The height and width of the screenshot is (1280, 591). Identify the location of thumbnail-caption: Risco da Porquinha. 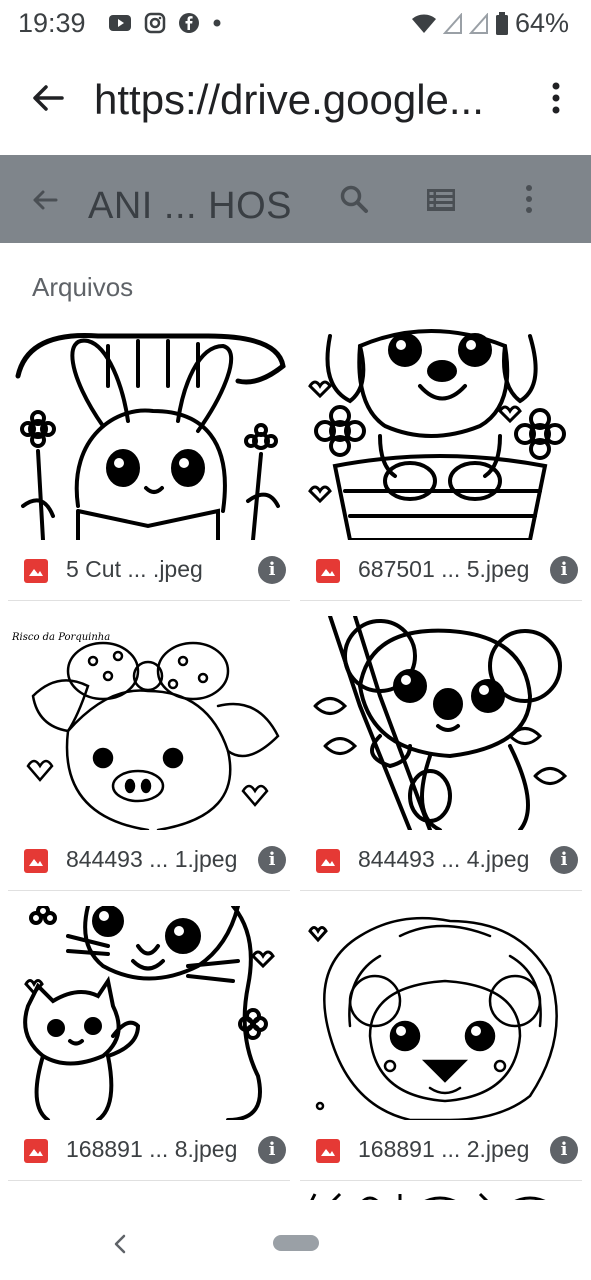
(60, 637).